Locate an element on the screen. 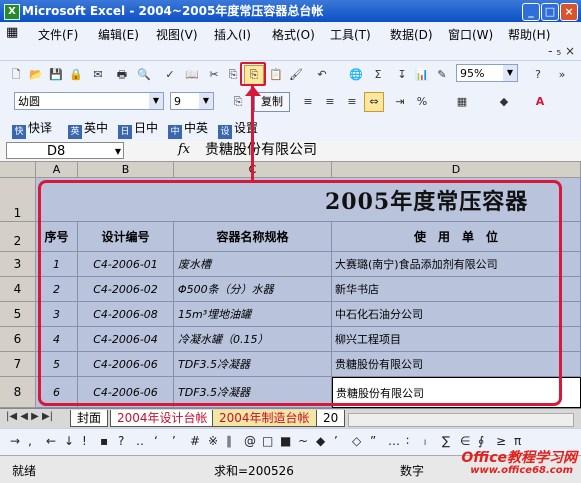 The height and width of the screenshot is (483, 581). symbol-item: ≥ is located at coordinates (501, 441).